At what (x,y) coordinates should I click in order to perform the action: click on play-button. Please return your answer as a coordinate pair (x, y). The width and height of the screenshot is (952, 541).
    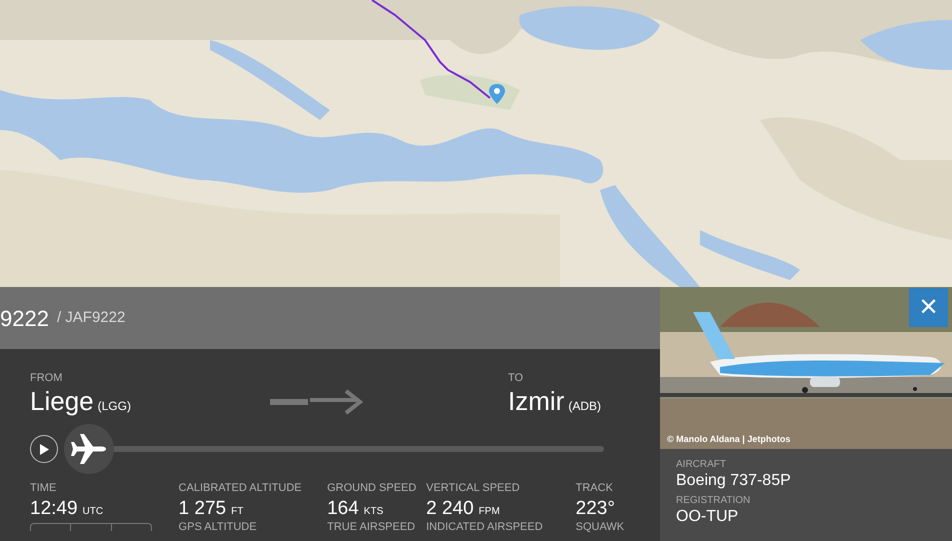
    Looking at the image, I should click on (44, 449).